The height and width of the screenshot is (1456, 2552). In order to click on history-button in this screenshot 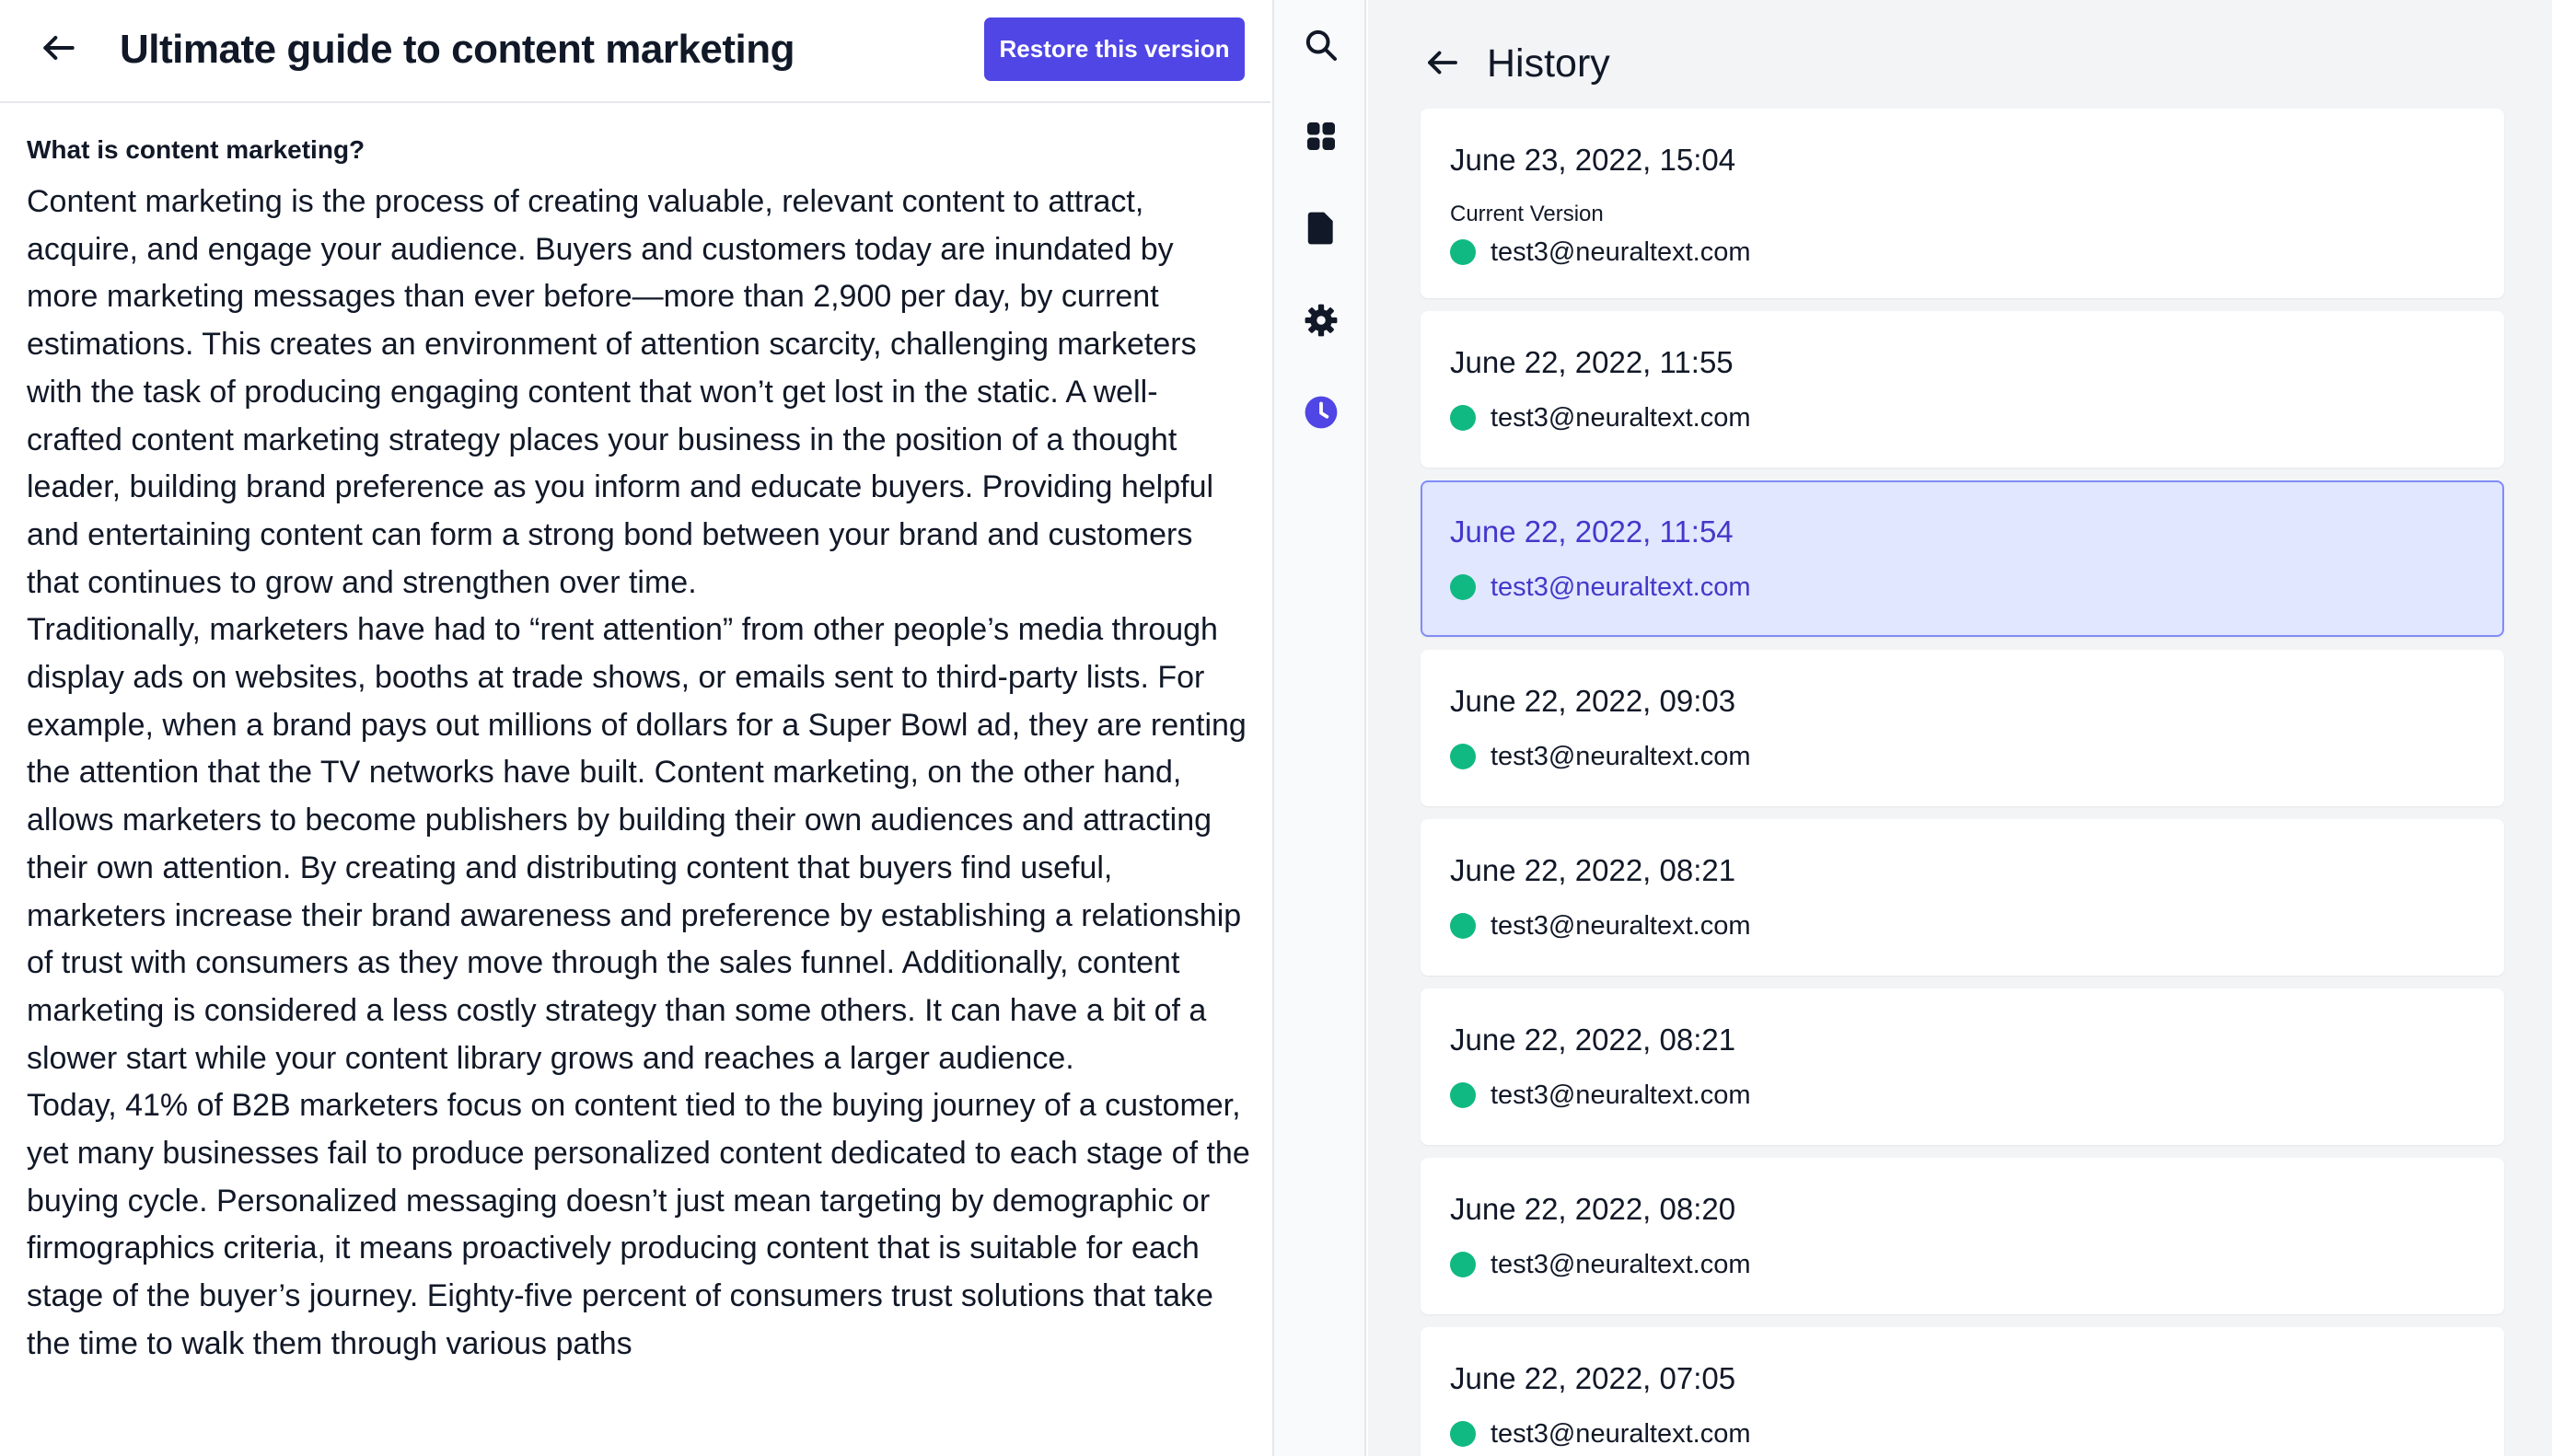, I will do `click(1321, 412)`.